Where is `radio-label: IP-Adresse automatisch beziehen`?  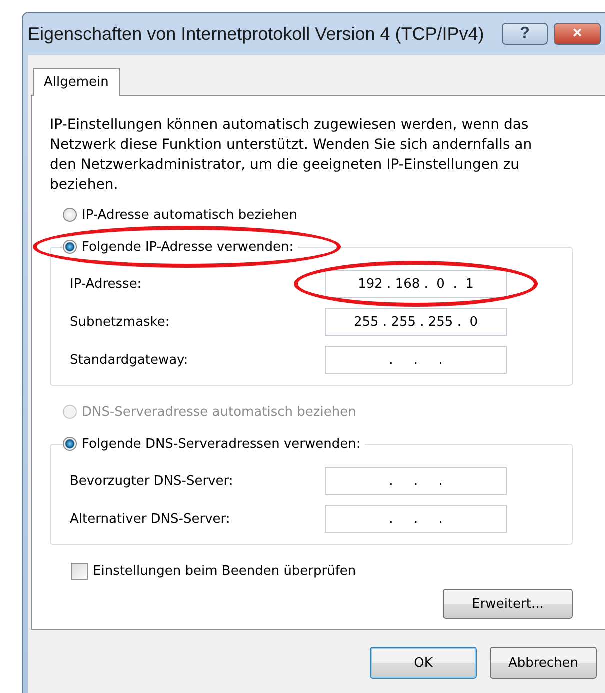
radio-label: IP-Adresse automatisch beziehen is located at coordinates (190, 215).